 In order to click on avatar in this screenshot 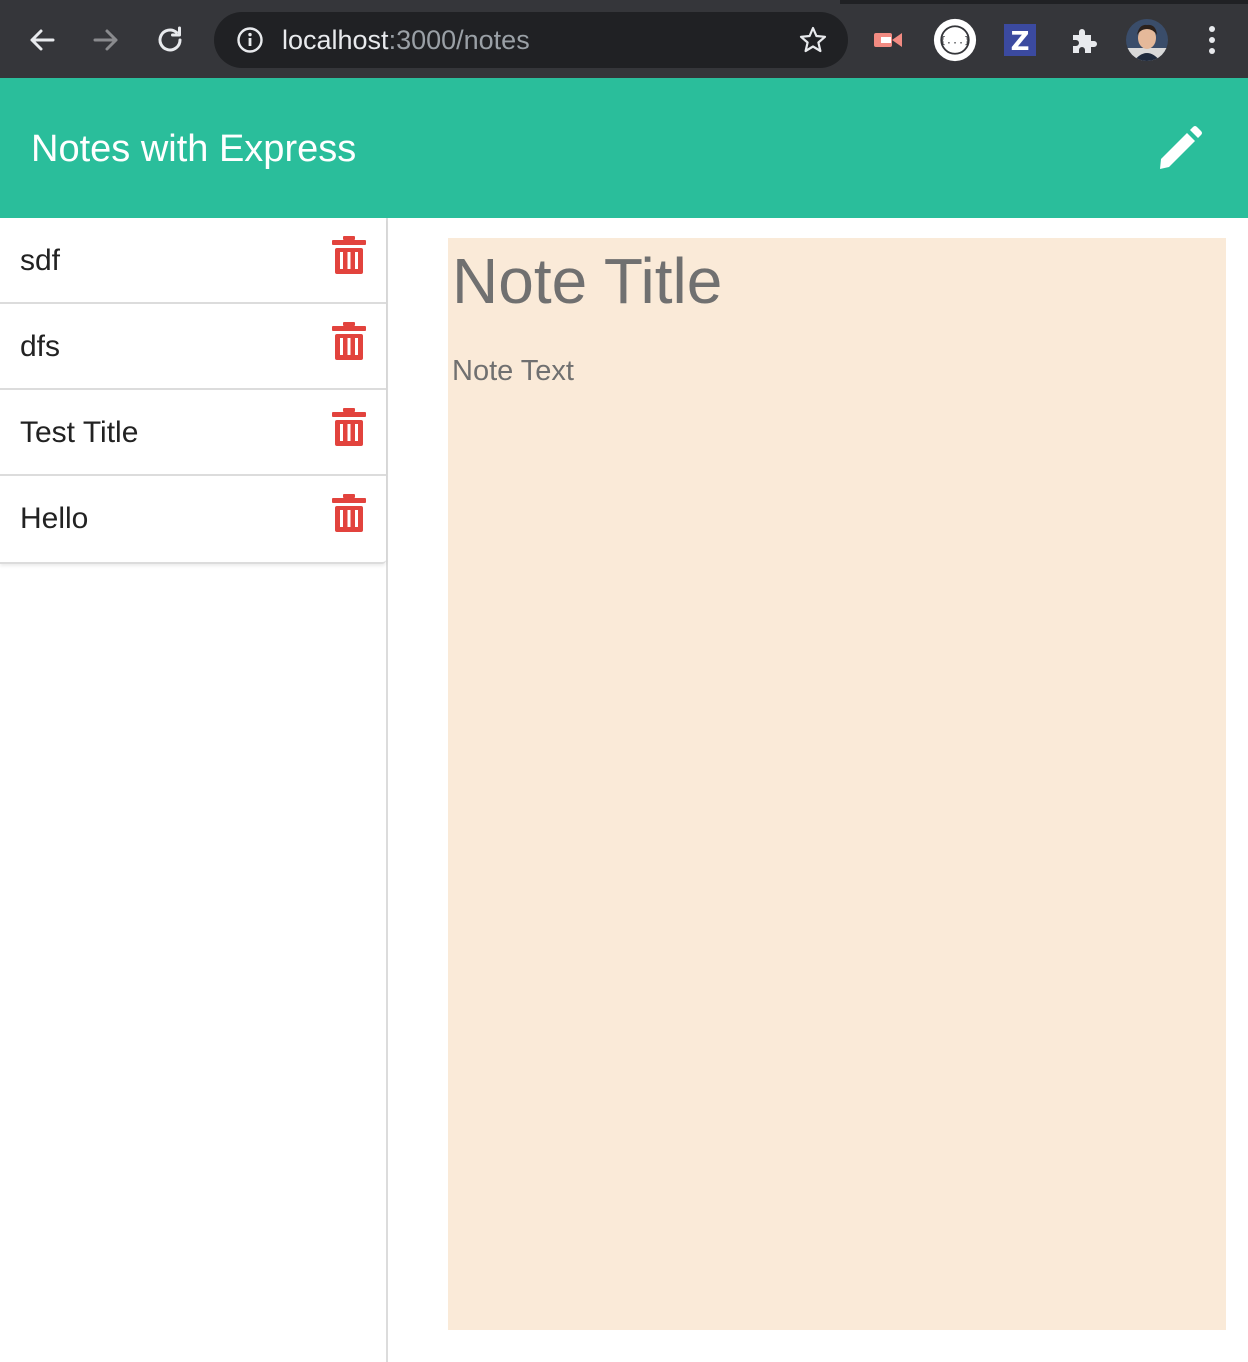, I will do `click(1147, 40)`.